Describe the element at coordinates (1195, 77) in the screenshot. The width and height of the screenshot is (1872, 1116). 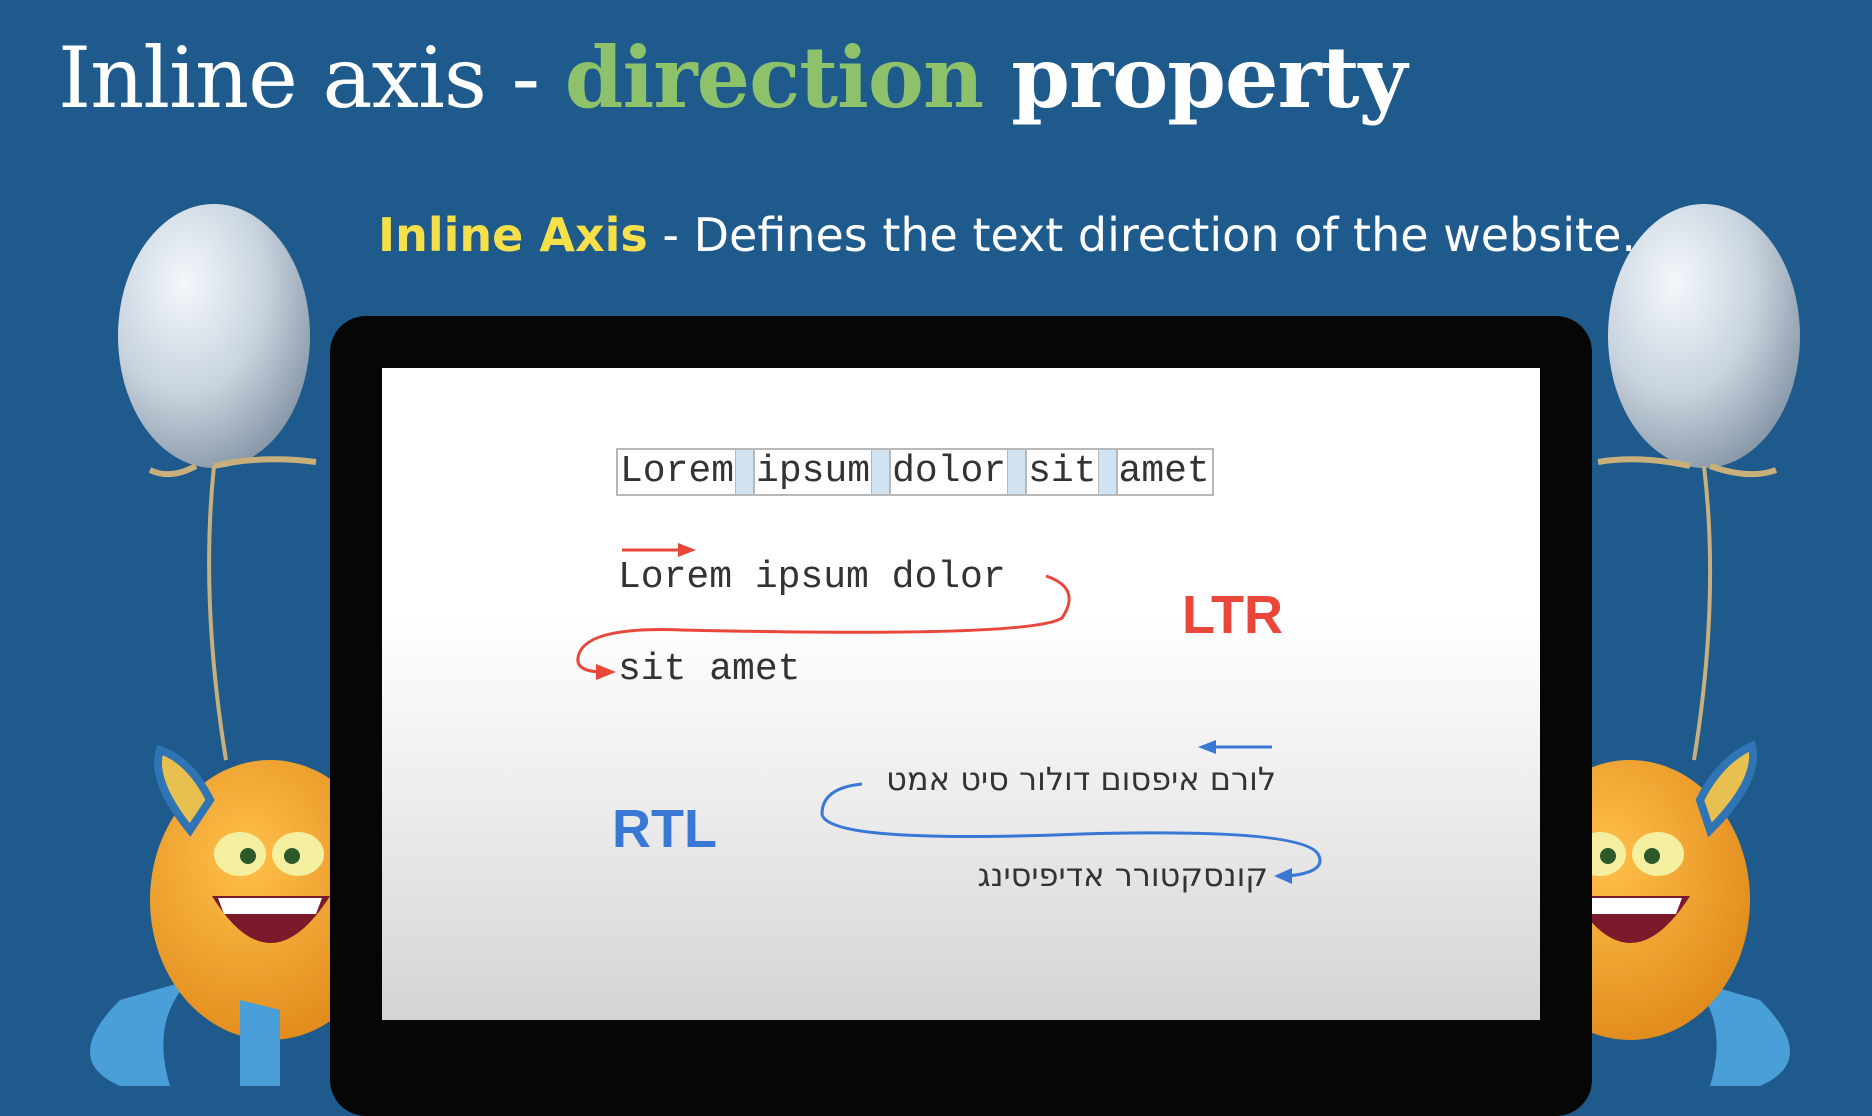
I see `title-part2: property` at that location.